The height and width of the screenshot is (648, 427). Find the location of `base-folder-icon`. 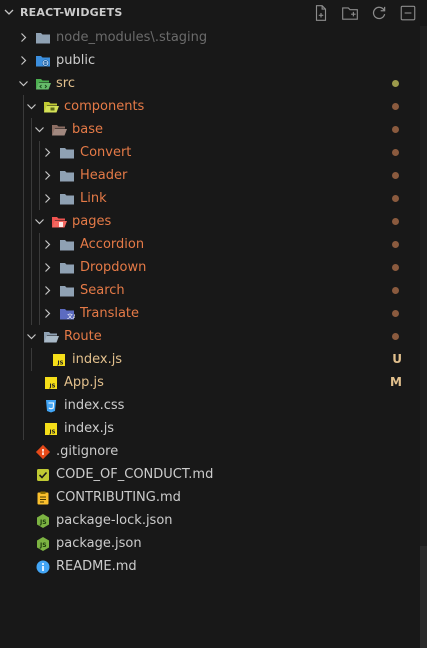

base-folder-icon is located at coordinates (59, 130).